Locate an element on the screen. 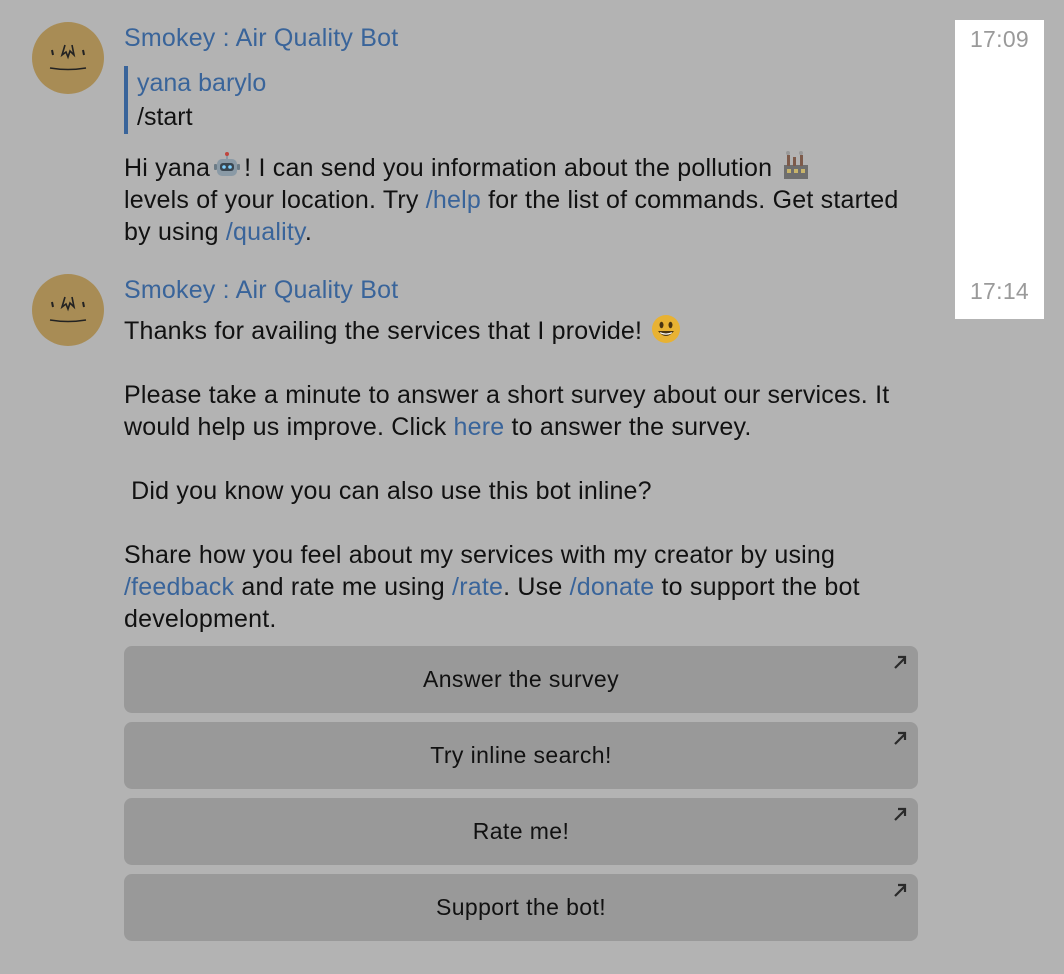  text-span: . Use is located at coordinates (536, 587).